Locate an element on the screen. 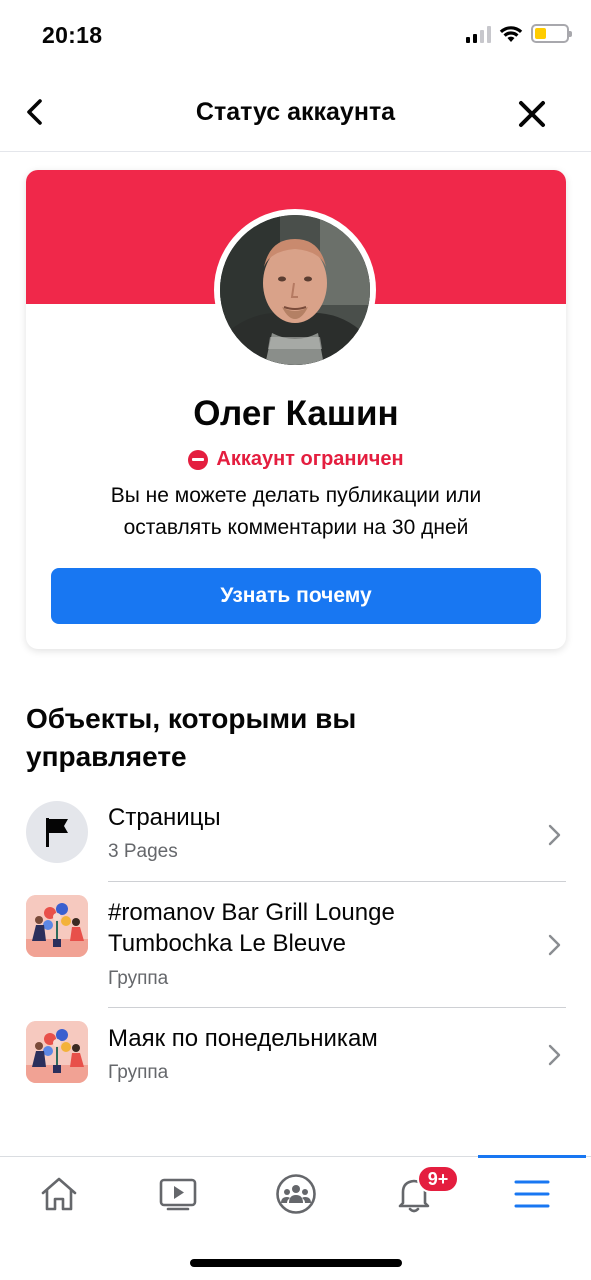  tab-home is located at coordinates (59, 1194).